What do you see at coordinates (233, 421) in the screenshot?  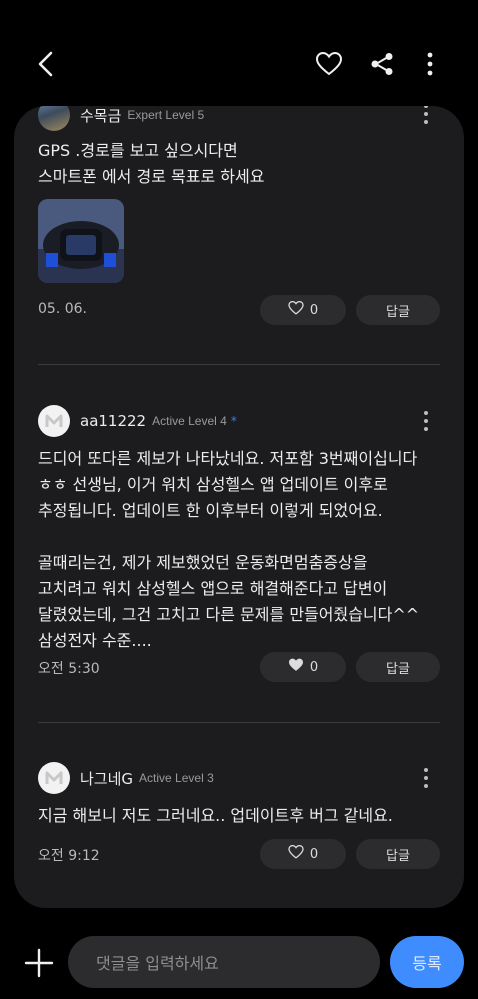 I see `verified-star-icon: *` at bounding box center [233, 421].